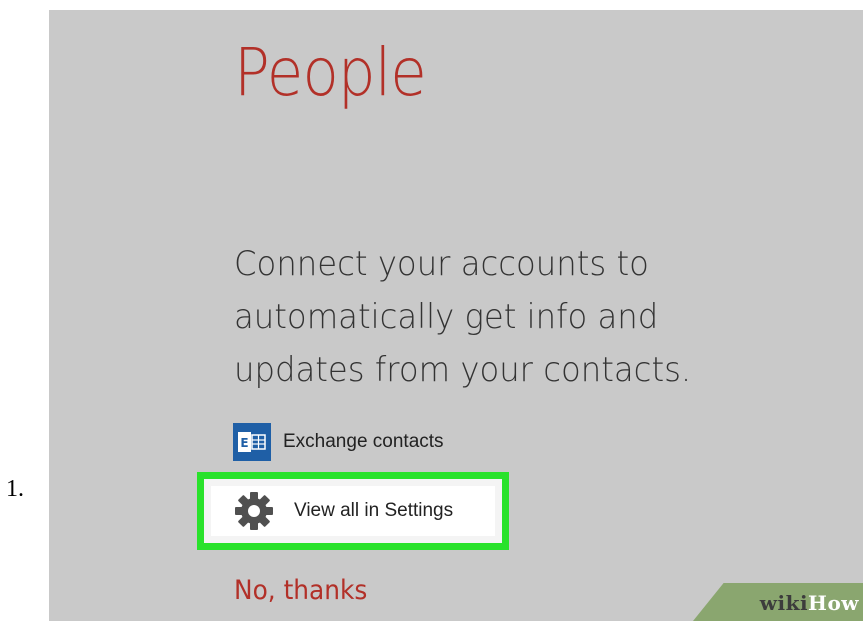 The height and width of the screenshot is (621, 863). Describe the element at coordinates (300, 590) in the screenshot. I see `no-thanks-link: No, thanks` at that location.